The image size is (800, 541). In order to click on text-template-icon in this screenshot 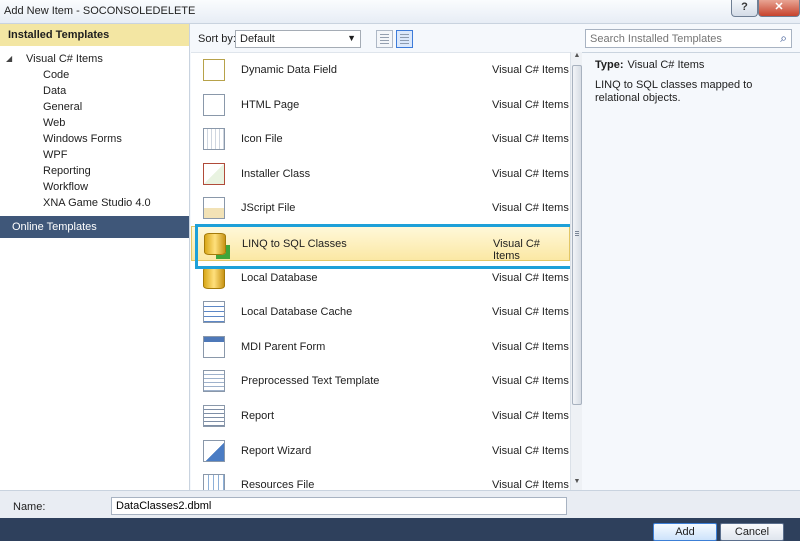, I will do `click(214, 381)`.